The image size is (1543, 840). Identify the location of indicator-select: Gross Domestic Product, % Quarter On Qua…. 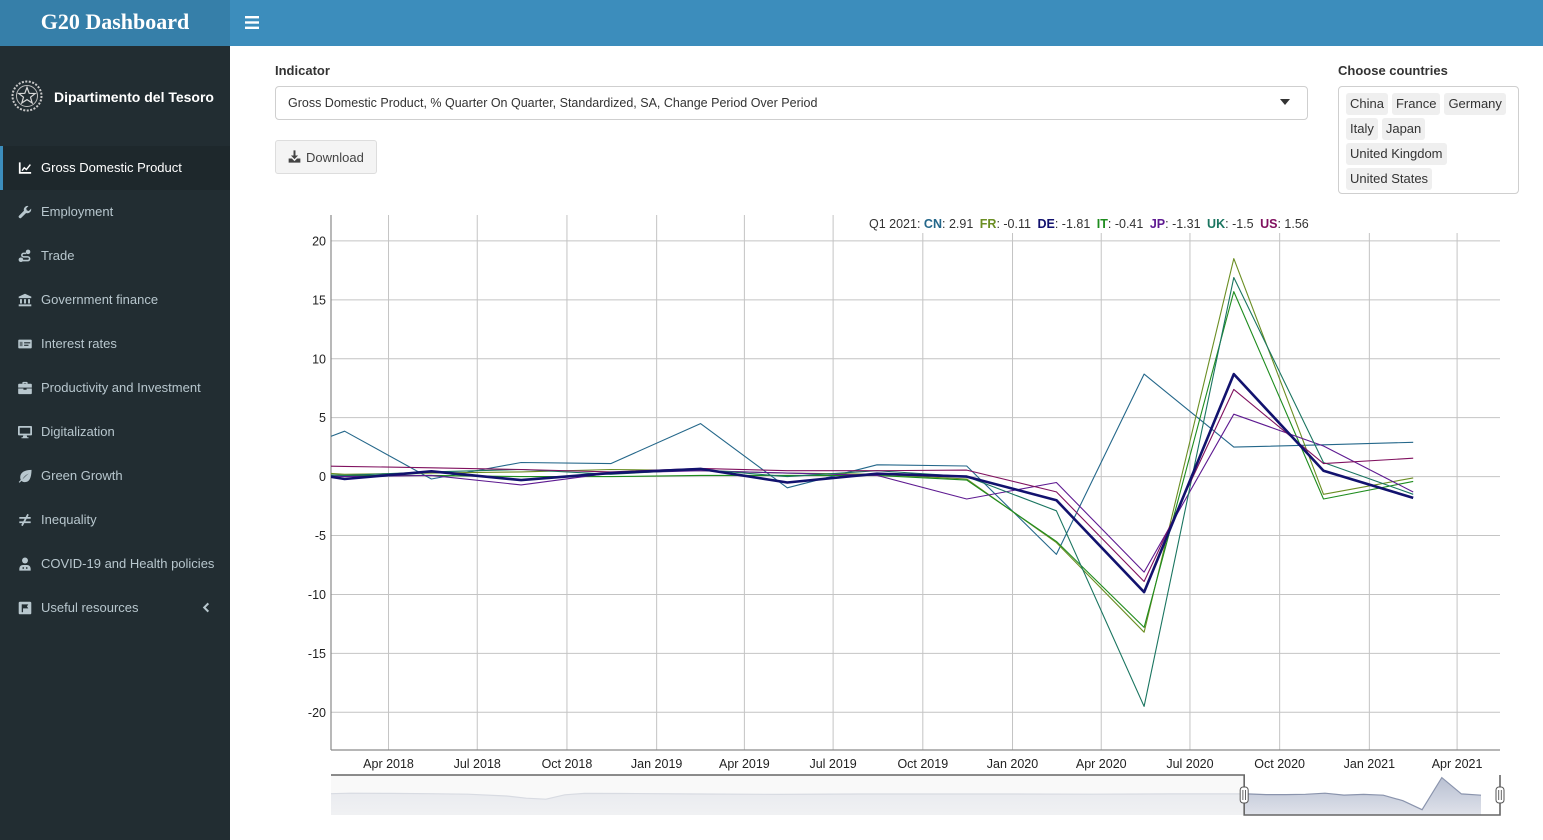
(791, 103).